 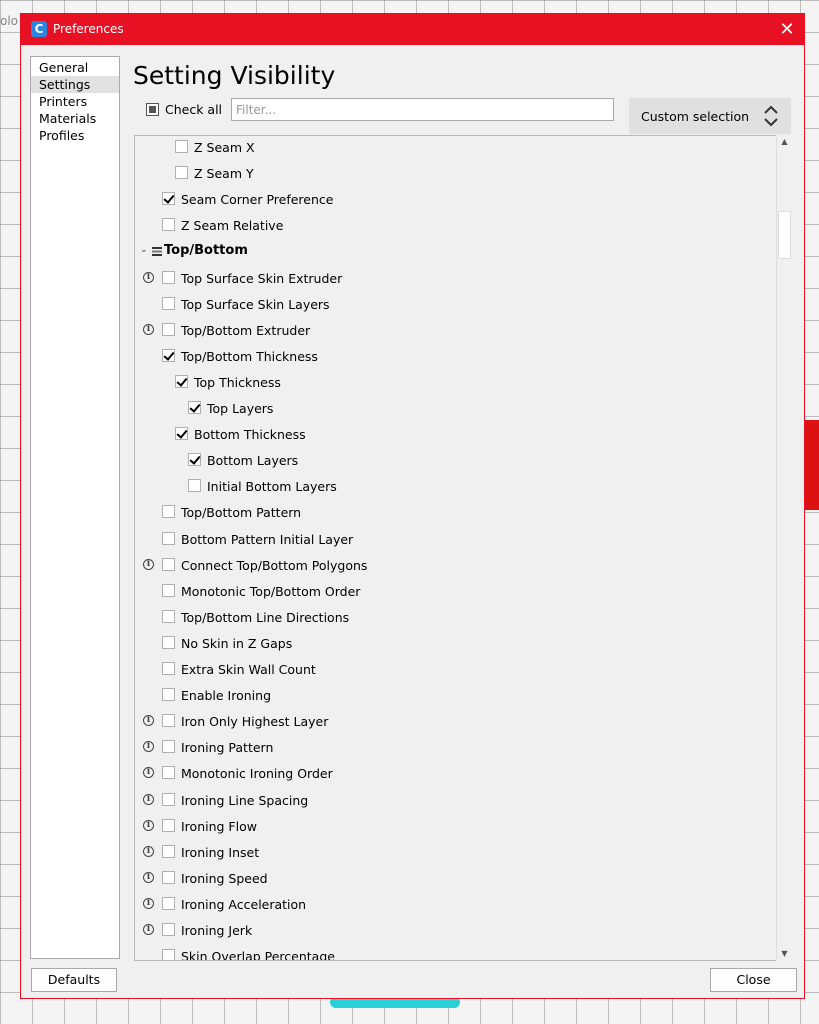 I want to click on setting-row: Z Seam Y, so click(x=455, y=175).